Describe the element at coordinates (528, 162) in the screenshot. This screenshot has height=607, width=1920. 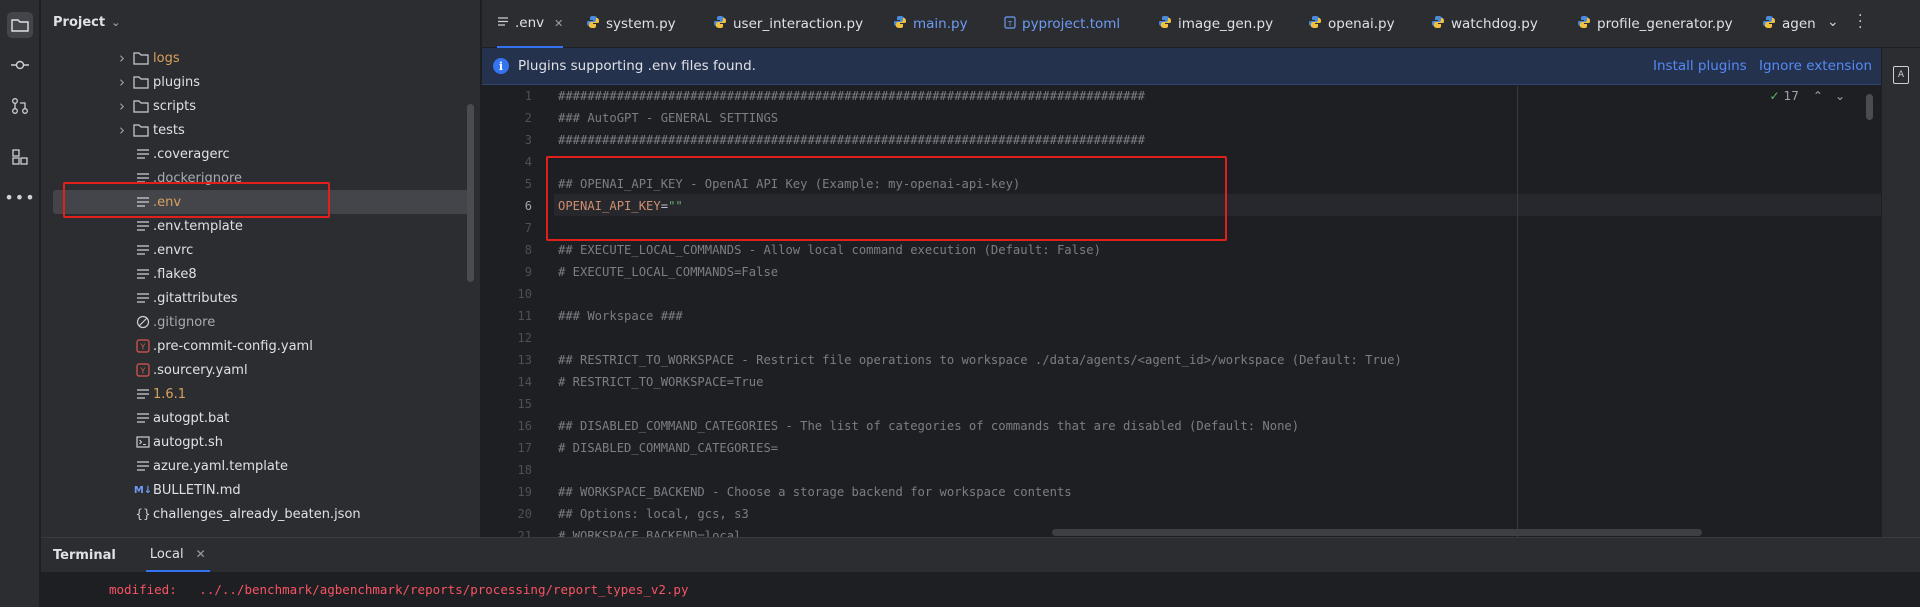
I see `line-number: 4` at that location.